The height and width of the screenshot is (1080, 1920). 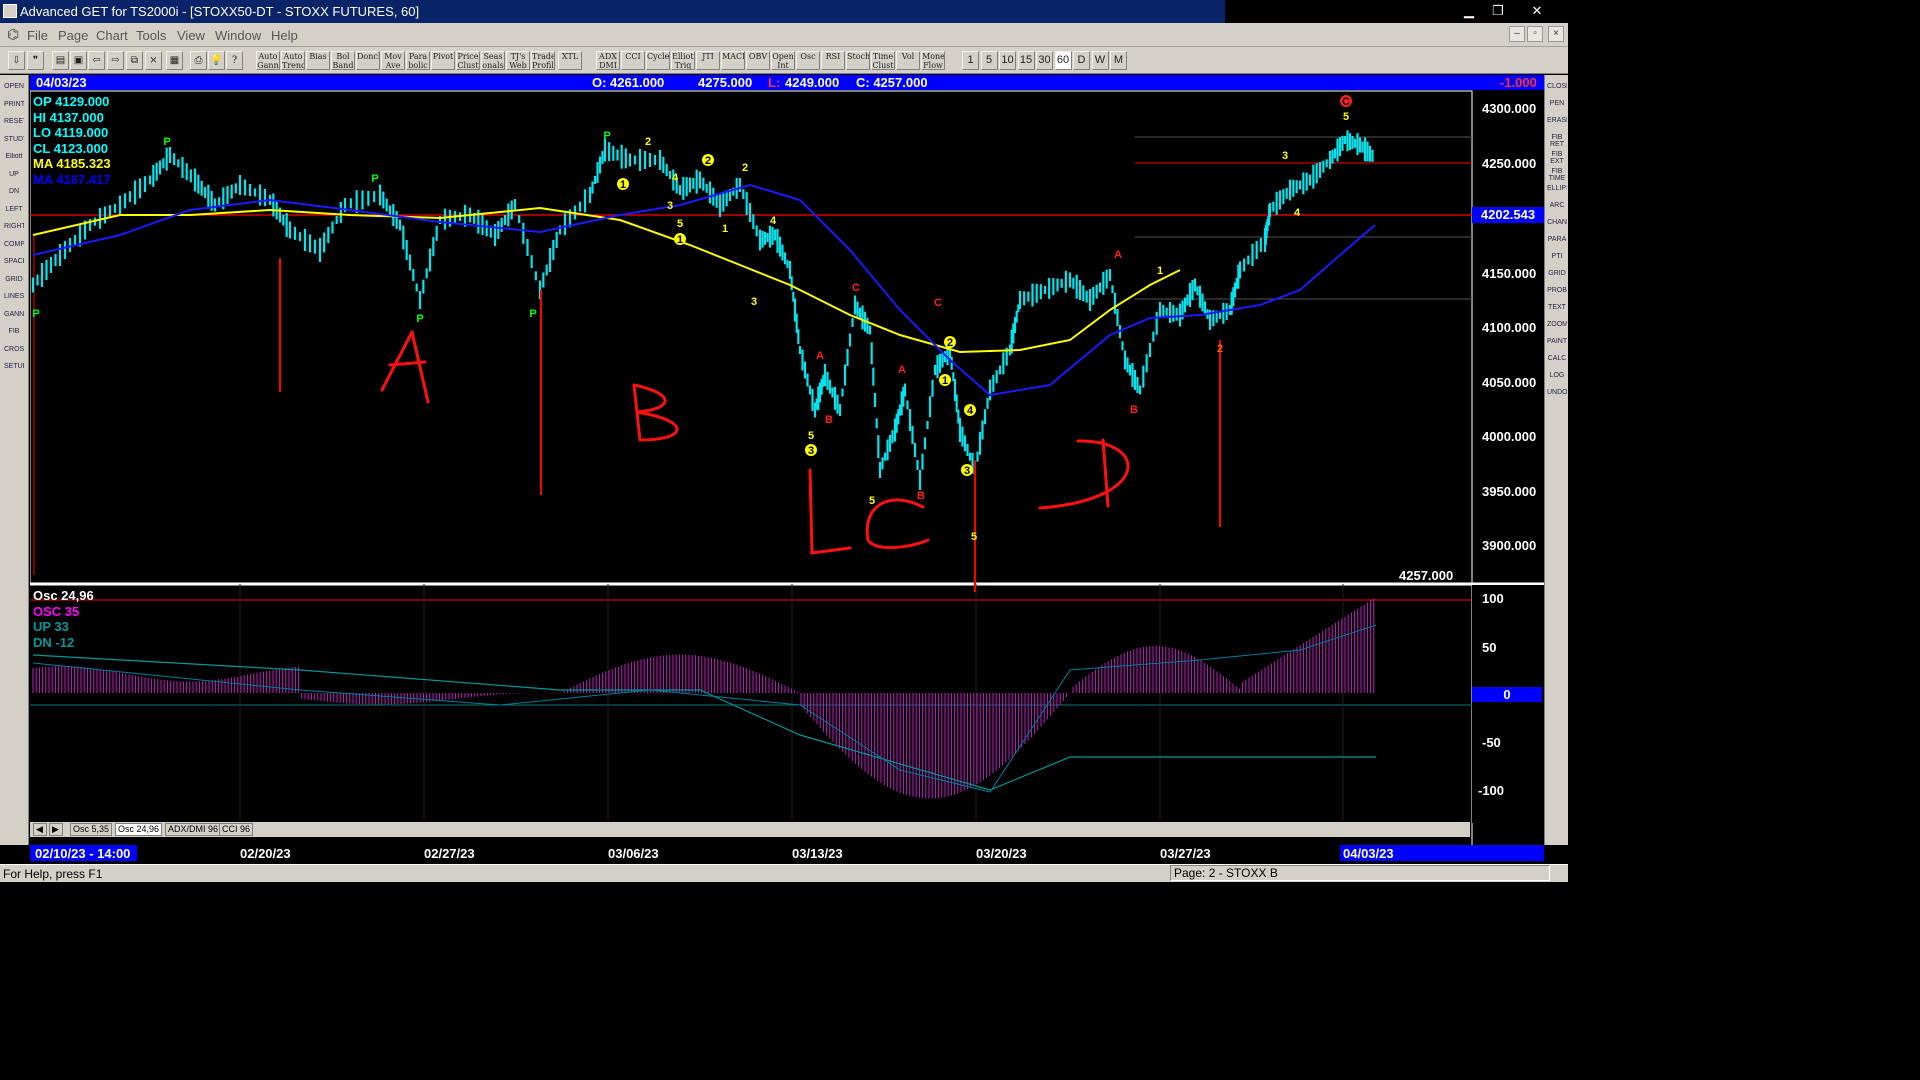 What do you see at coordinates (1557, 363) in the screenshot?
I see `right-tool-calc: CALC` at bounding box center [1557, 363].